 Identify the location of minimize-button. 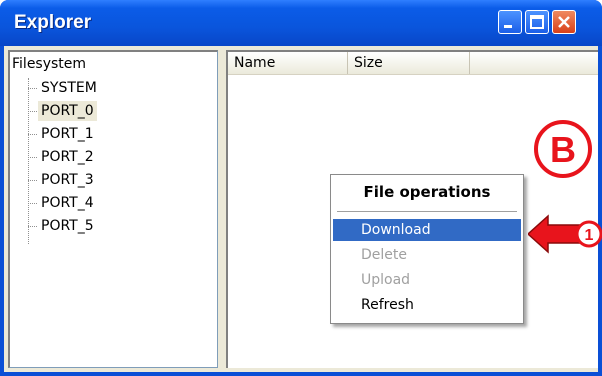
(510, 22).